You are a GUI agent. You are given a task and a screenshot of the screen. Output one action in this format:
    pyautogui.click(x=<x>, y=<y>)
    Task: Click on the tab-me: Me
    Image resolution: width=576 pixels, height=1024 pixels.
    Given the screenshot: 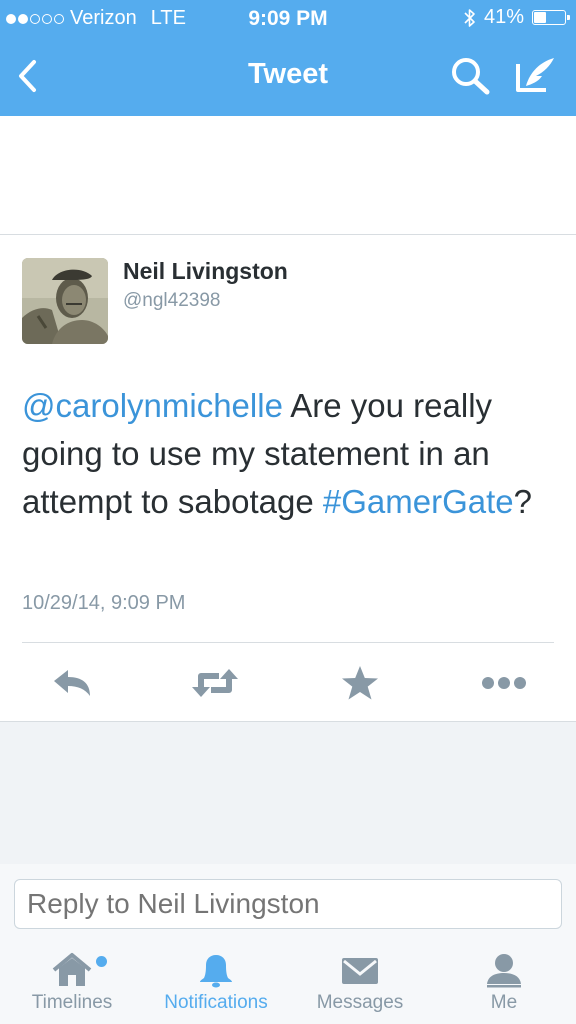 What is the action you would take?
    pyautogui.click(x=504, y=984)
    